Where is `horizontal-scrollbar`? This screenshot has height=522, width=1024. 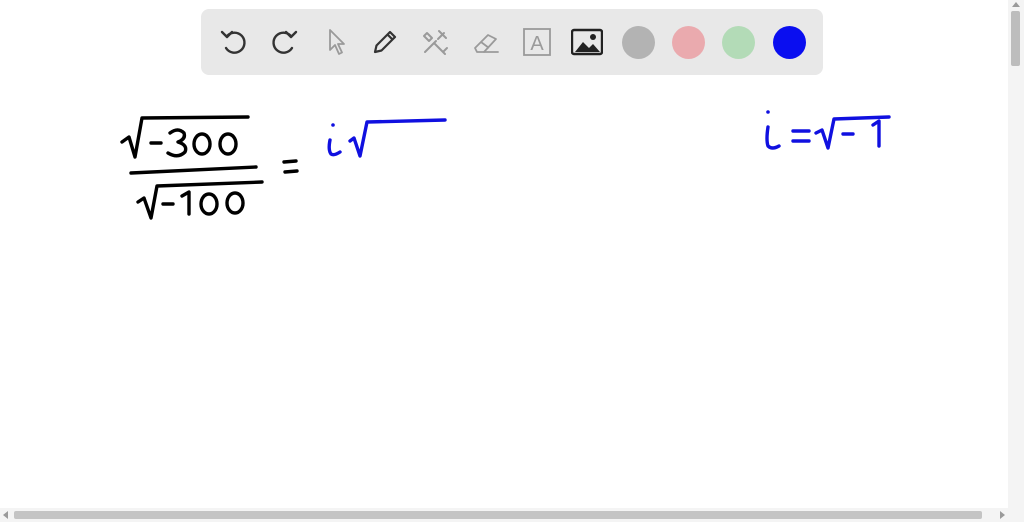 horizontal-scrollbar is located at coordinates (512, 515).